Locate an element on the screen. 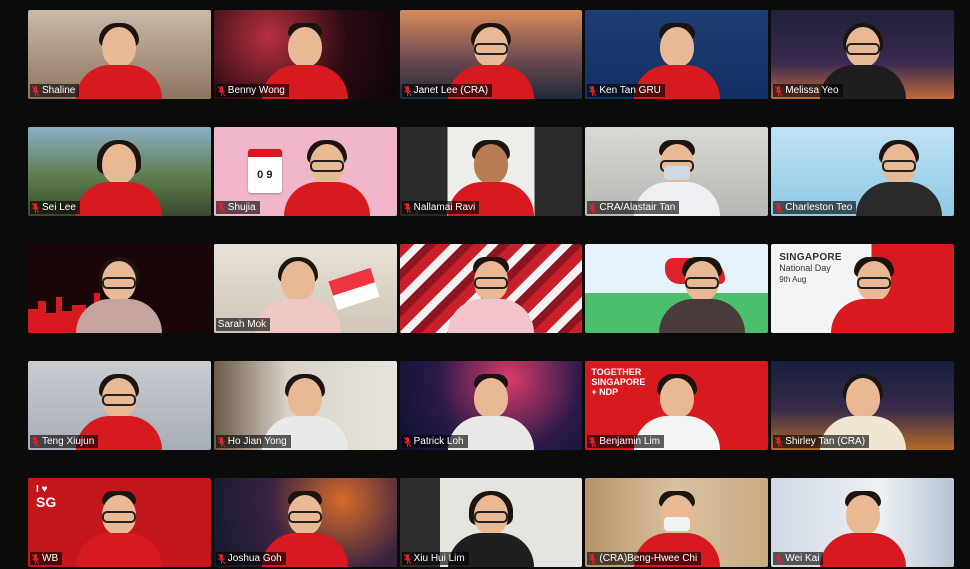 Image resolution: width=970 pixels, height=569 pixels. participant-name: Janet Lee (CRA) is located at coordinates (451, 90).